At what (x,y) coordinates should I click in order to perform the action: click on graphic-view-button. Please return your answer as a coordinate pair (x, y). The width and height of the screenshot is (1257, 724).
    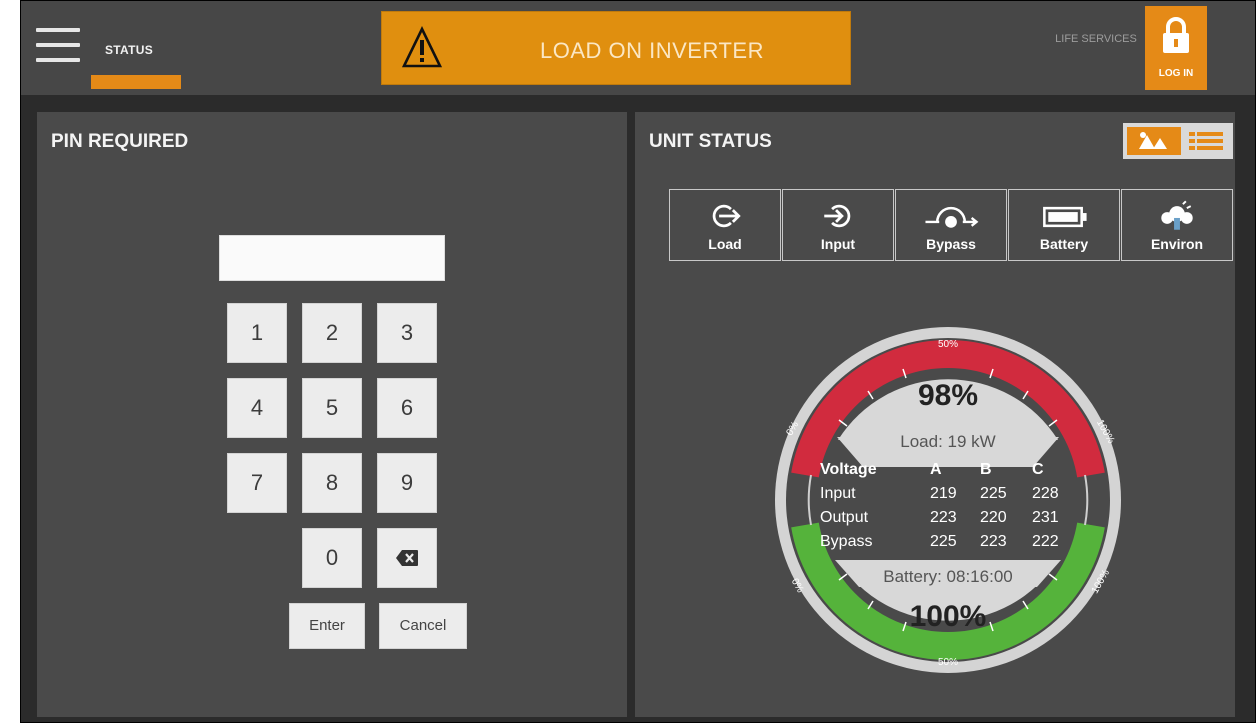
    Looking at the image, I should click on (1154, 141).